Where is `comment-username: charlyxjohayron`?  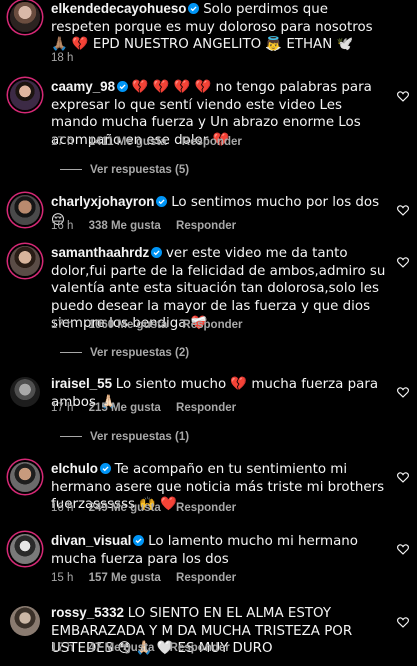 comment-username: charlyxjohayron is located at coordinates (102, 201).